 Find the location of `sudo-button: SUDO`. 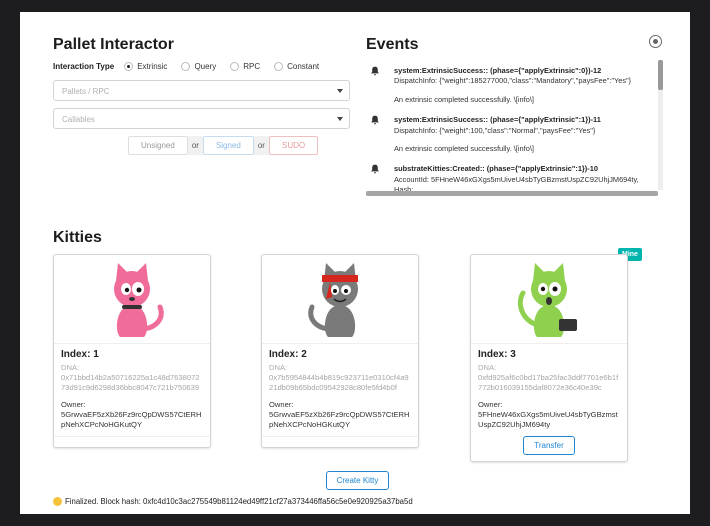

sudo-button: SUDO is located at coordinates (293, 145).